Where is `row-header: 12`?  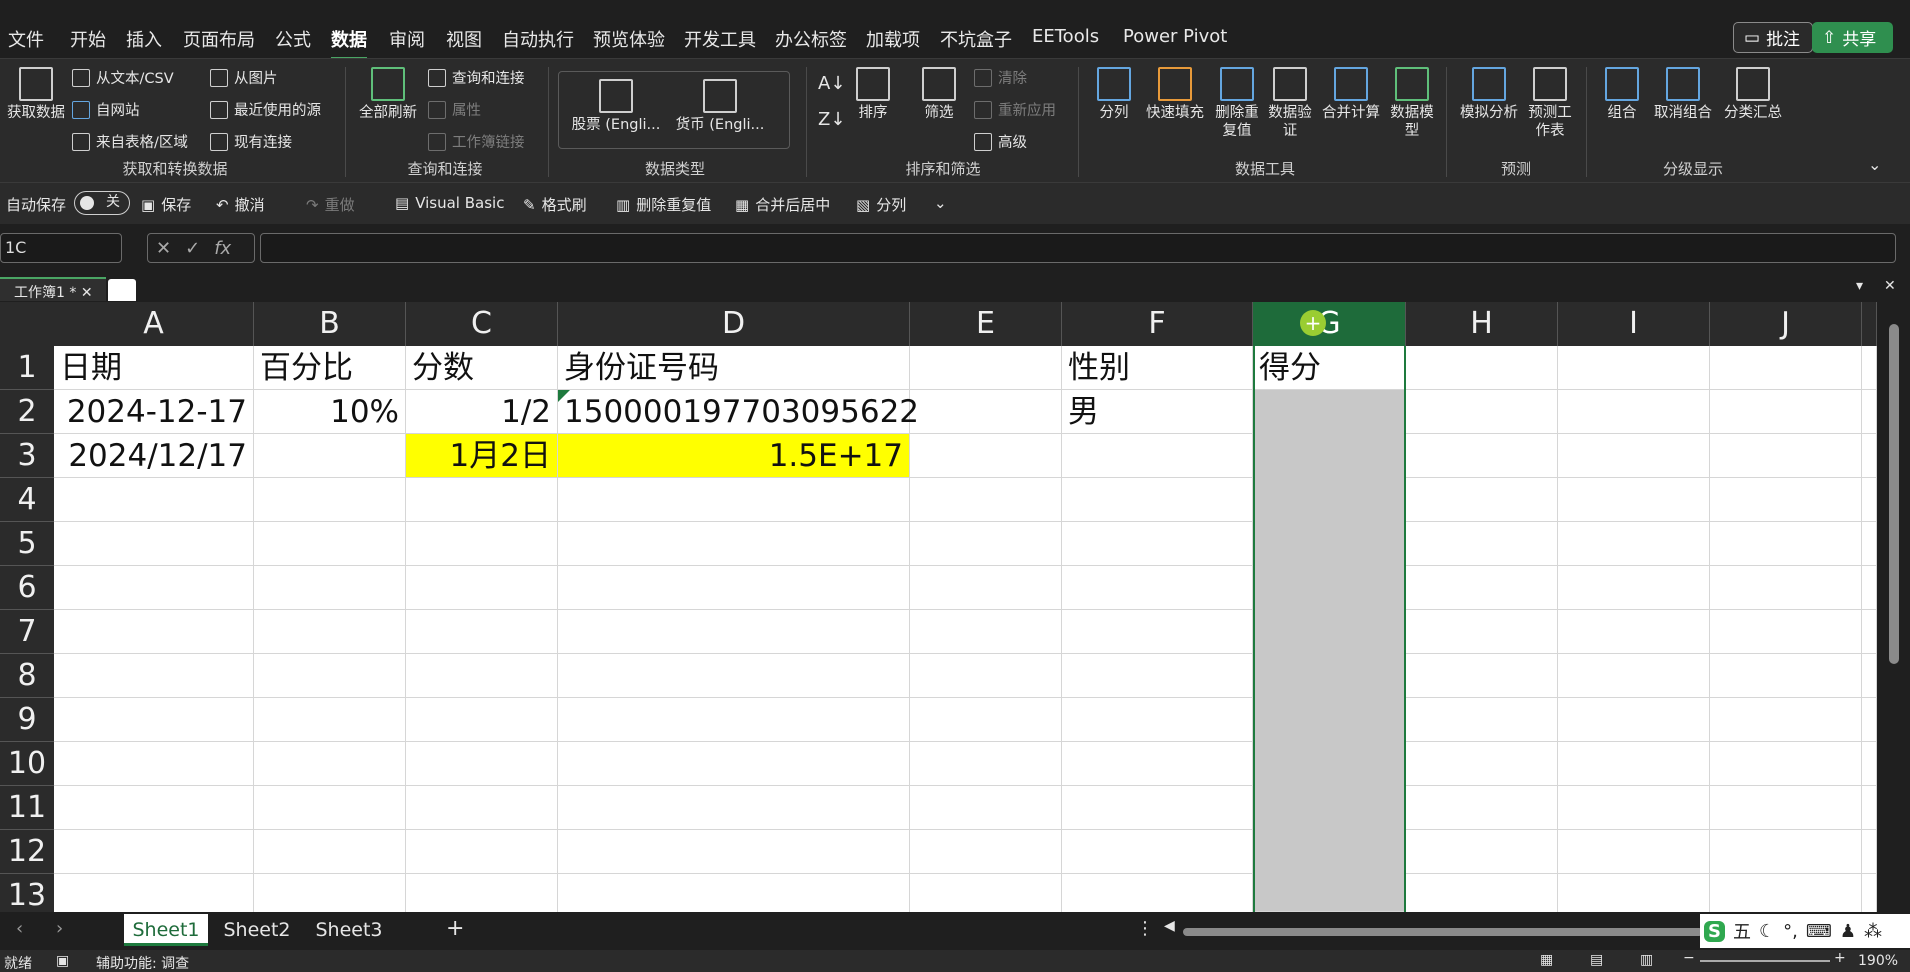 row-header: 12 is located at coordinates (27, 852).